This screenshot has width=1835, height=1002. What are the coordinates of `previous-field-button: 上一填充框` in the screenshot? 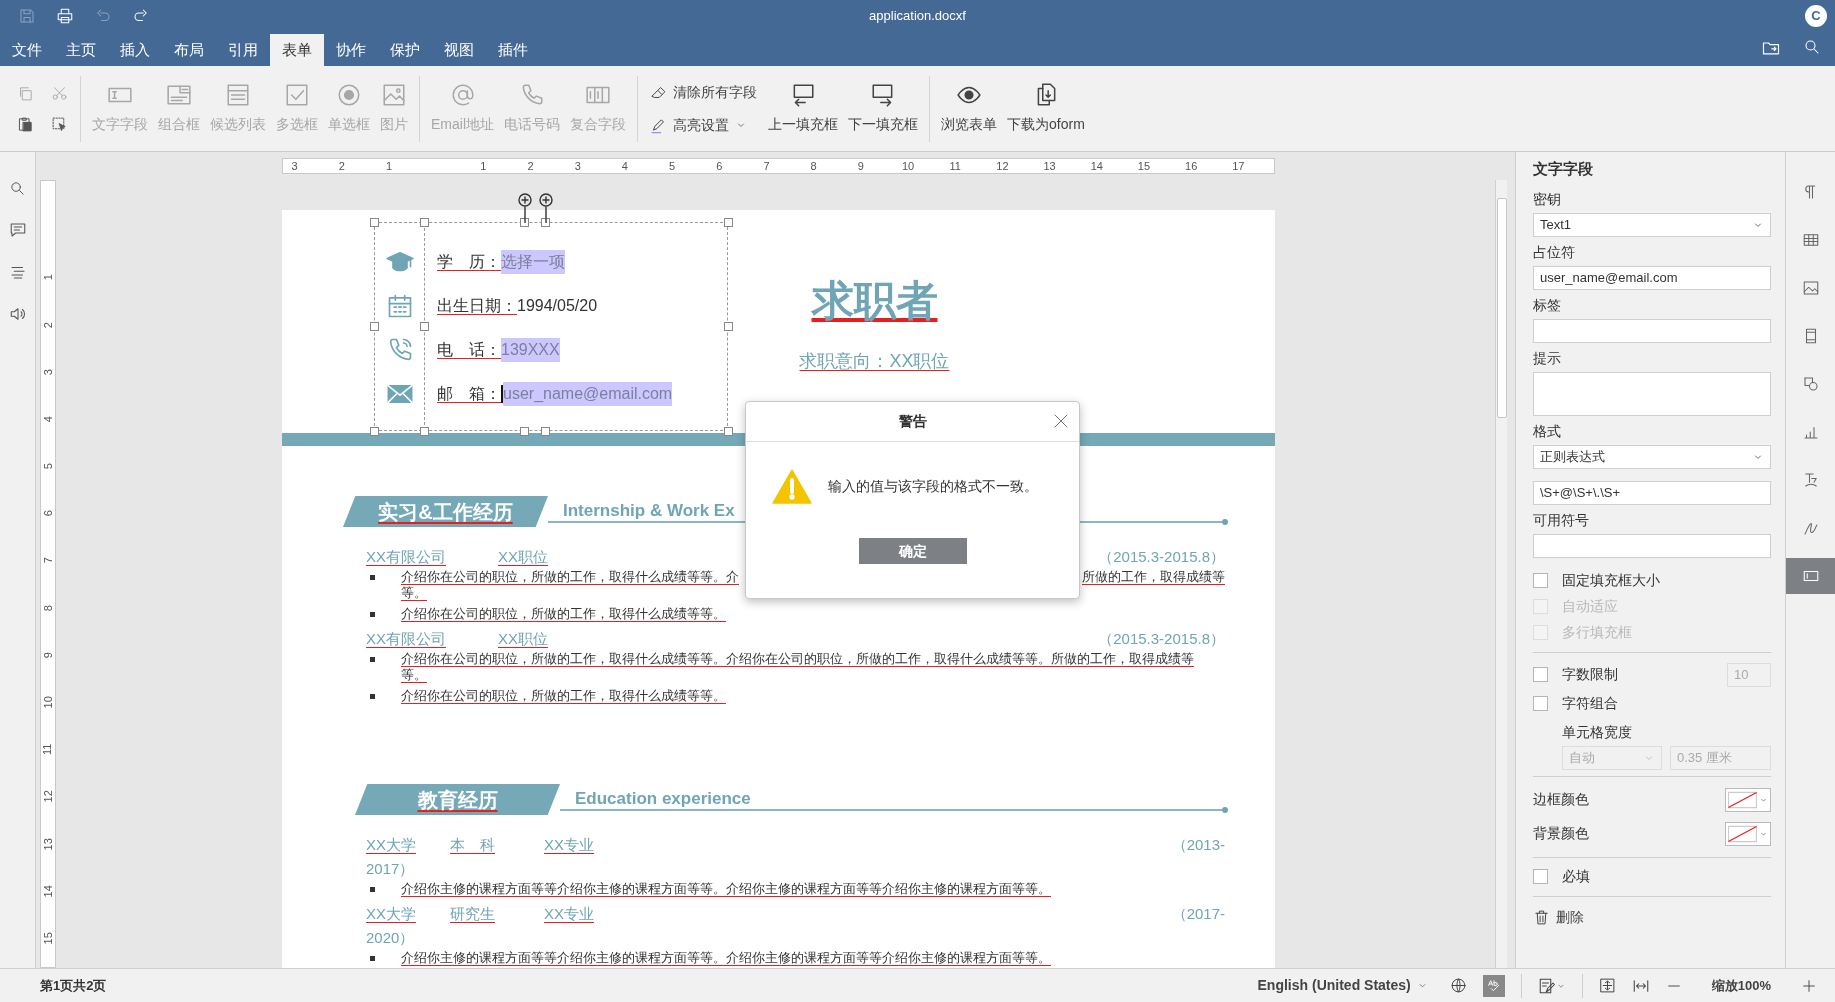 It's located at (803, 108).